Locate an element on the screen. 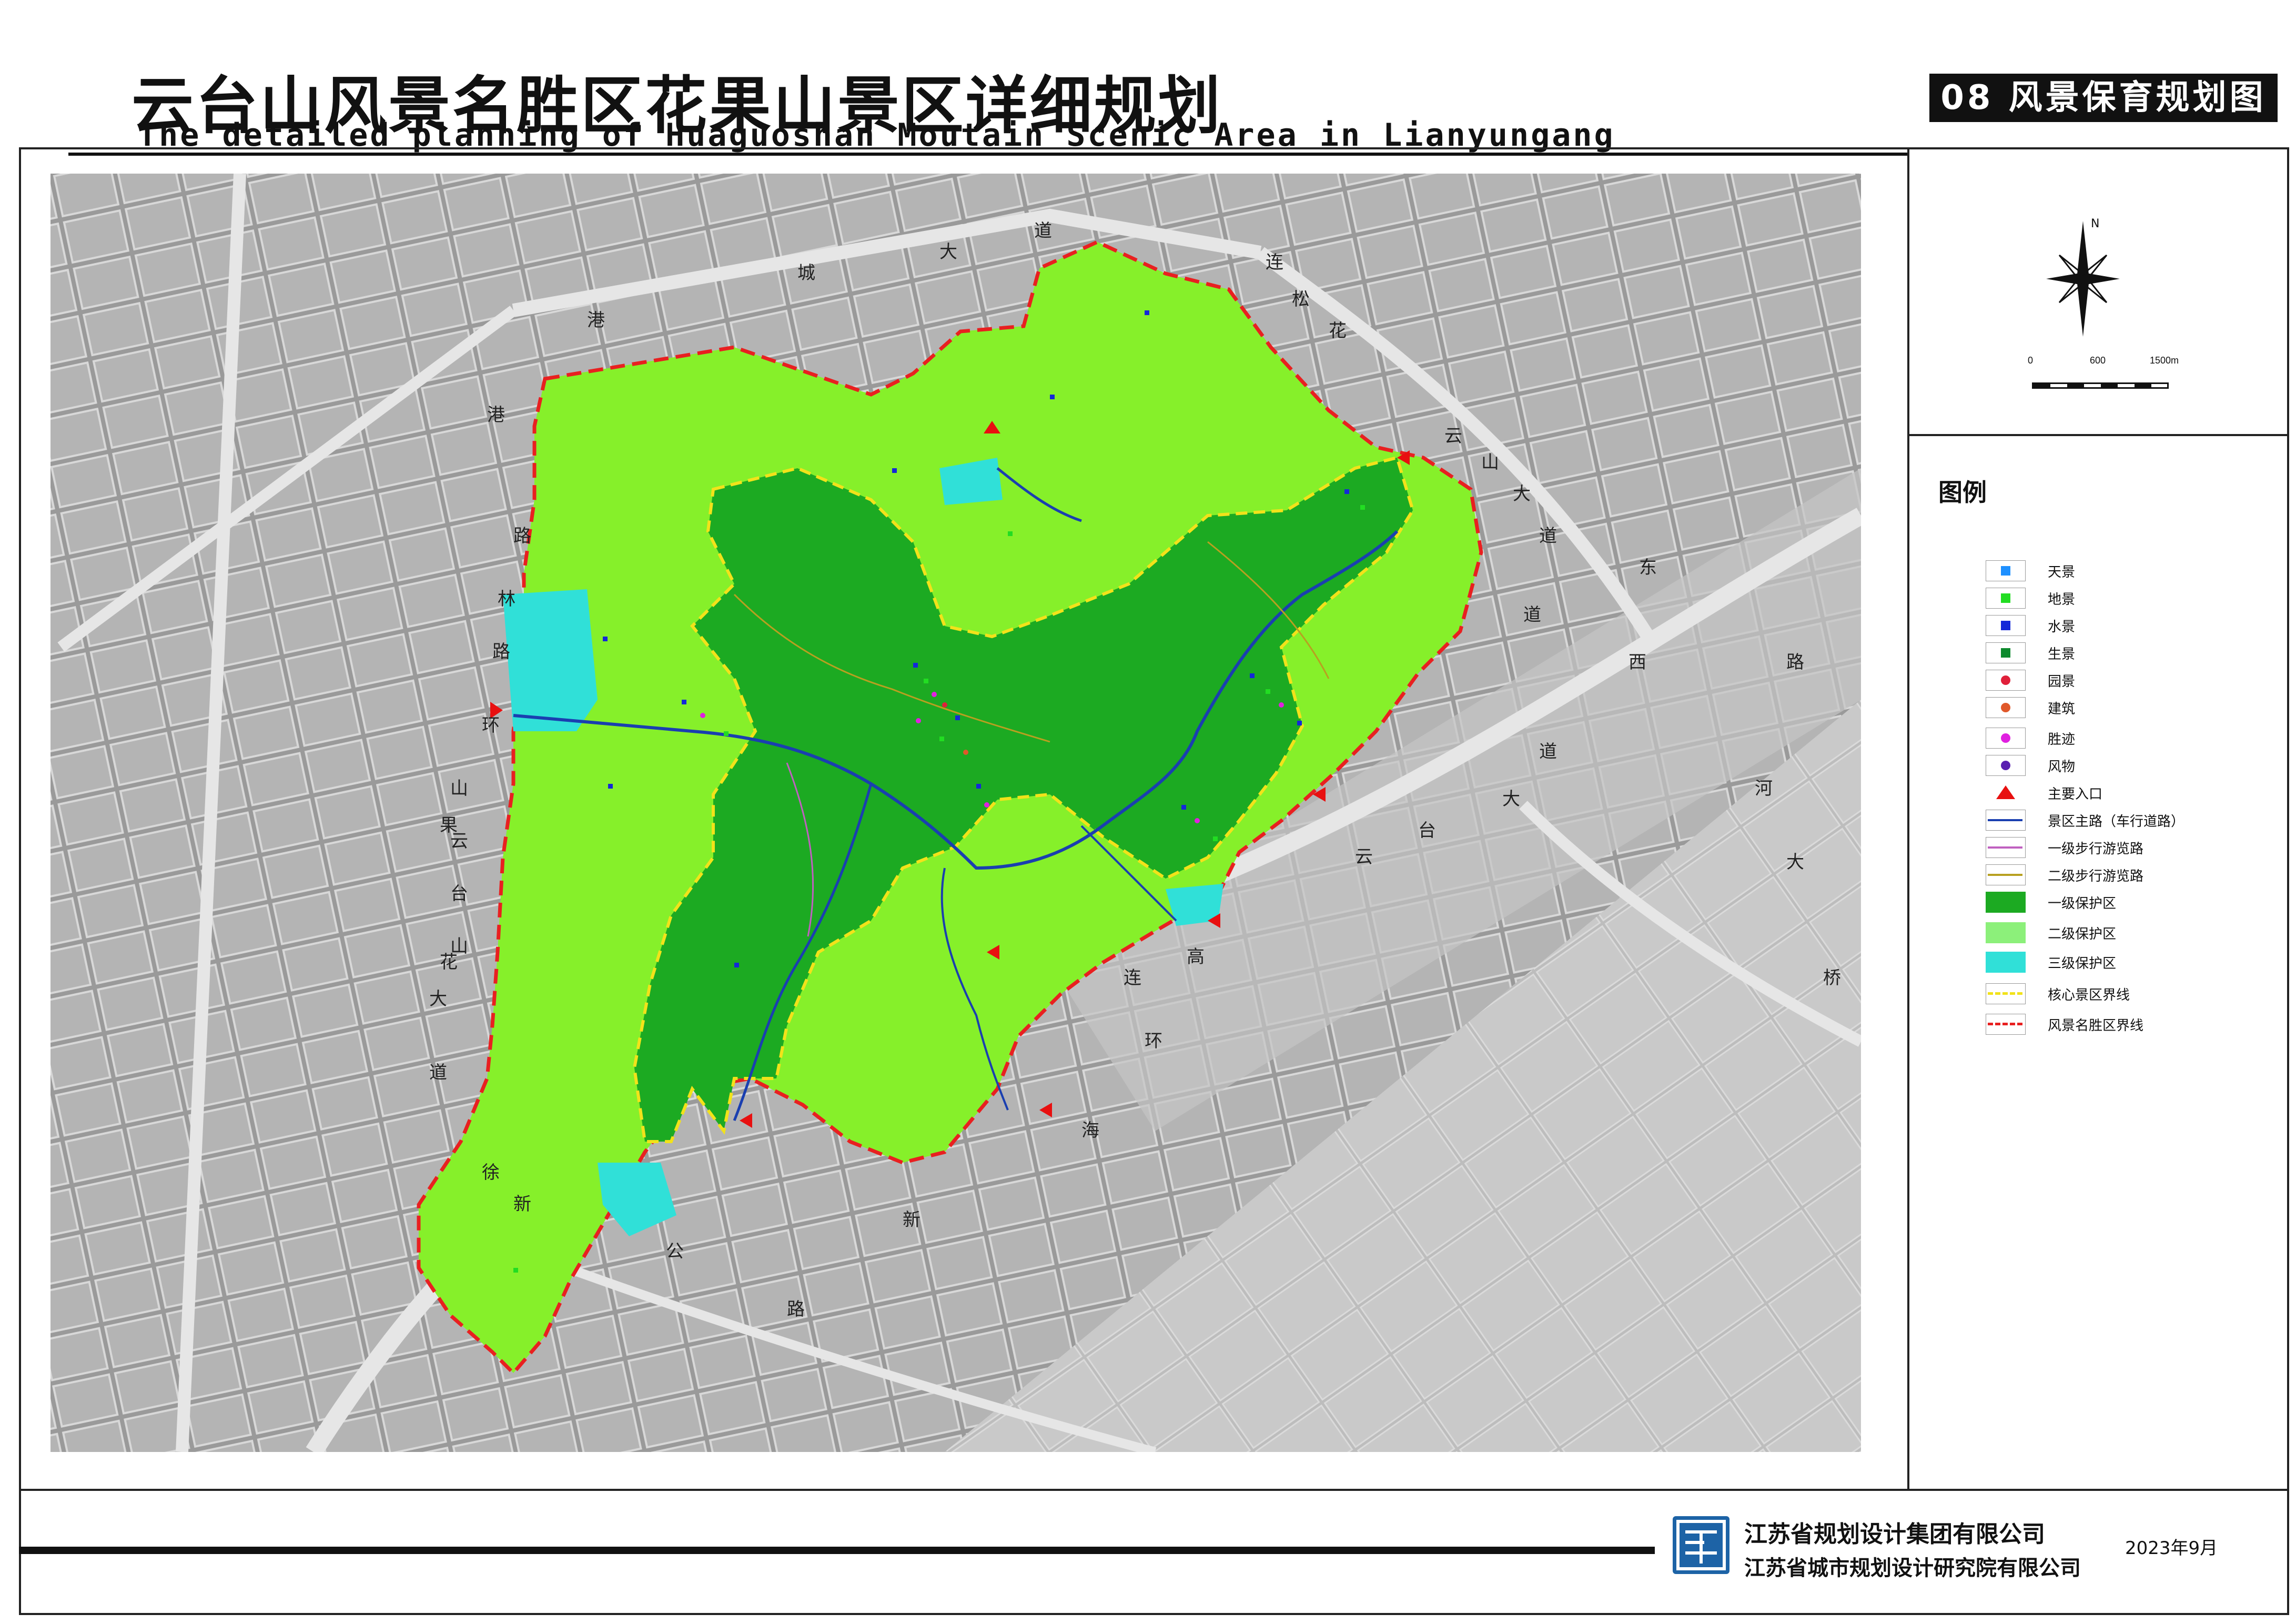 This screenshot has width=2296, height=1624. plan-date: 2023年9月 is located at coordinates (2171, 1548).